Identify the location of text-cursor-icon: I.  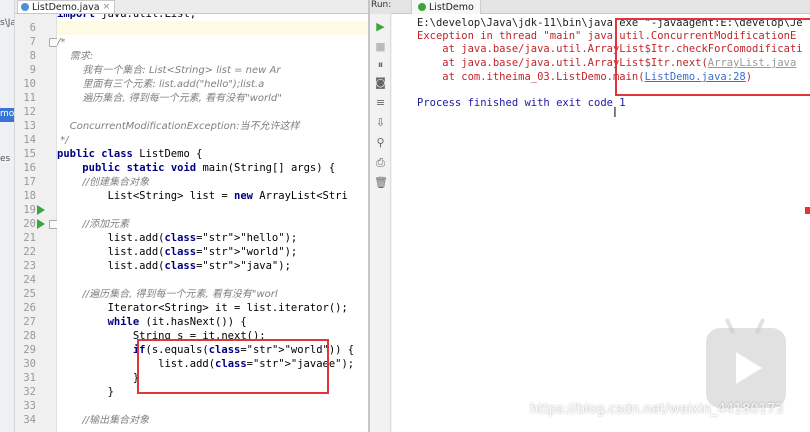
(615, 113).